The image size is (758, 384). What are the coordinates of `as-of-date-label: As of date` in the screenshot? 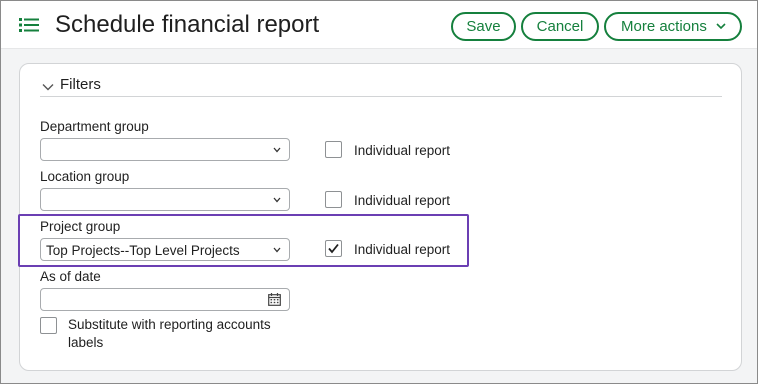 It's located at (70, 276).